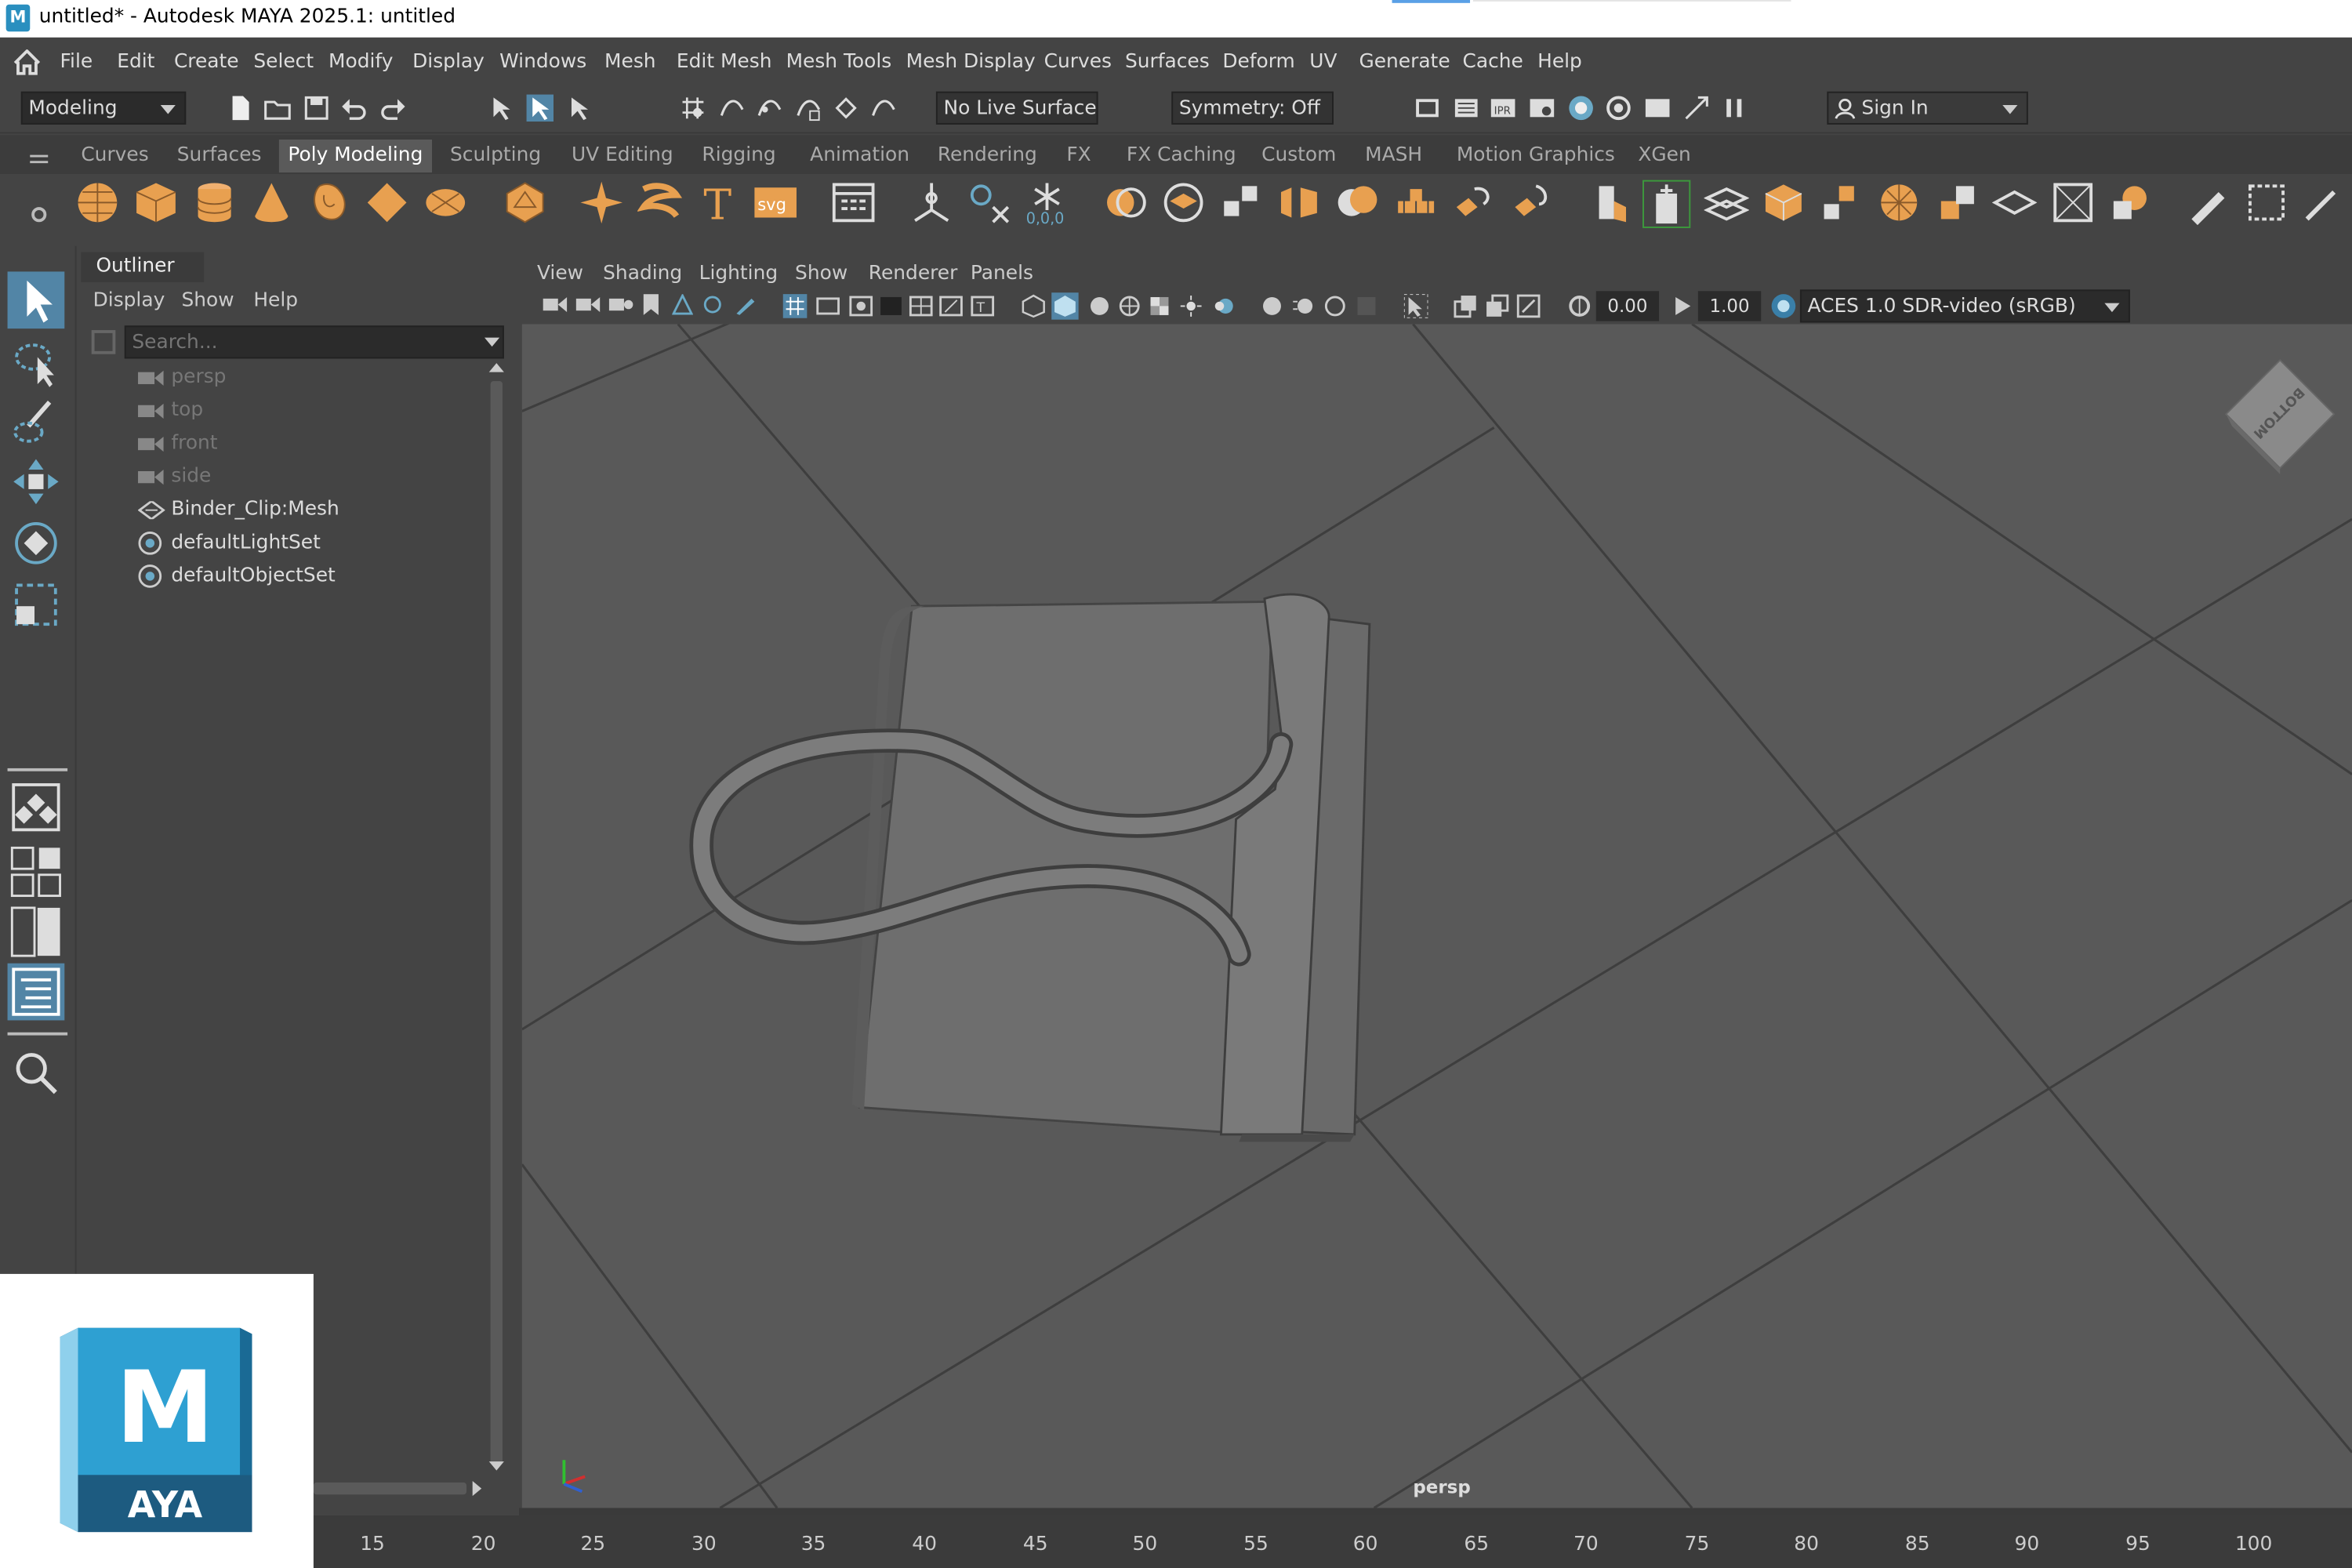  What do you see at coordinates (746, 304) in the screenshot?
I see `grease-pencil-icon` at bounding box center [746, 304].